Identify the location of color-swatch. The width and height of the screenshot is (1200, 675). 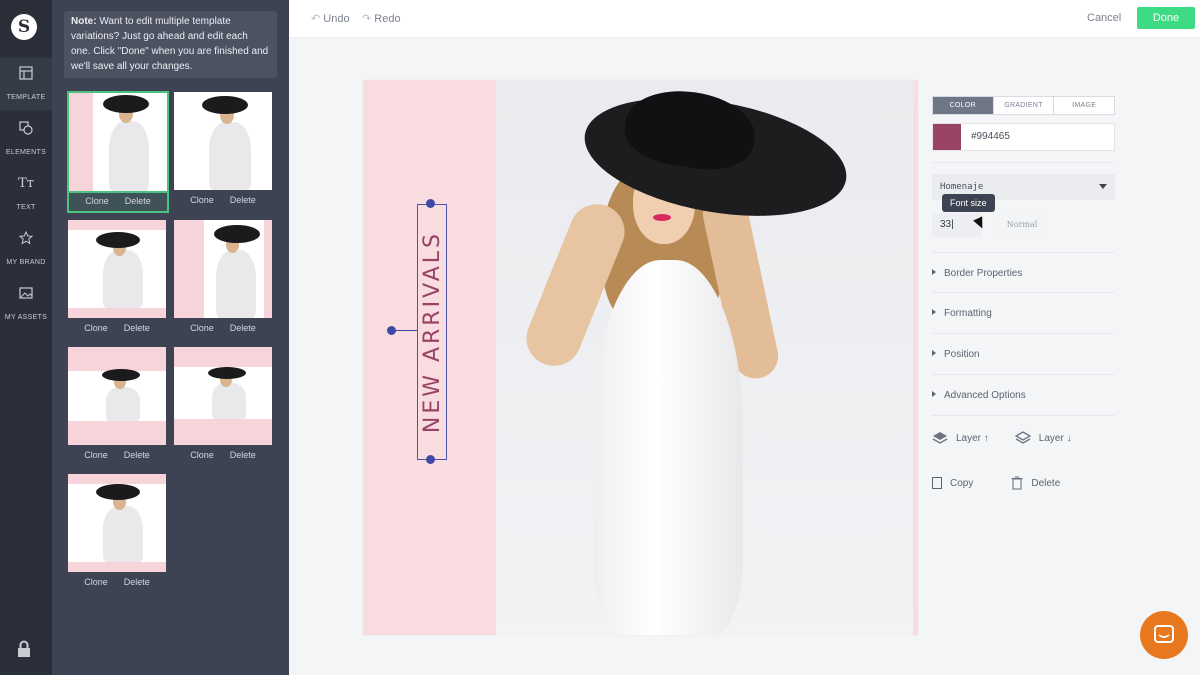
(947, 137).